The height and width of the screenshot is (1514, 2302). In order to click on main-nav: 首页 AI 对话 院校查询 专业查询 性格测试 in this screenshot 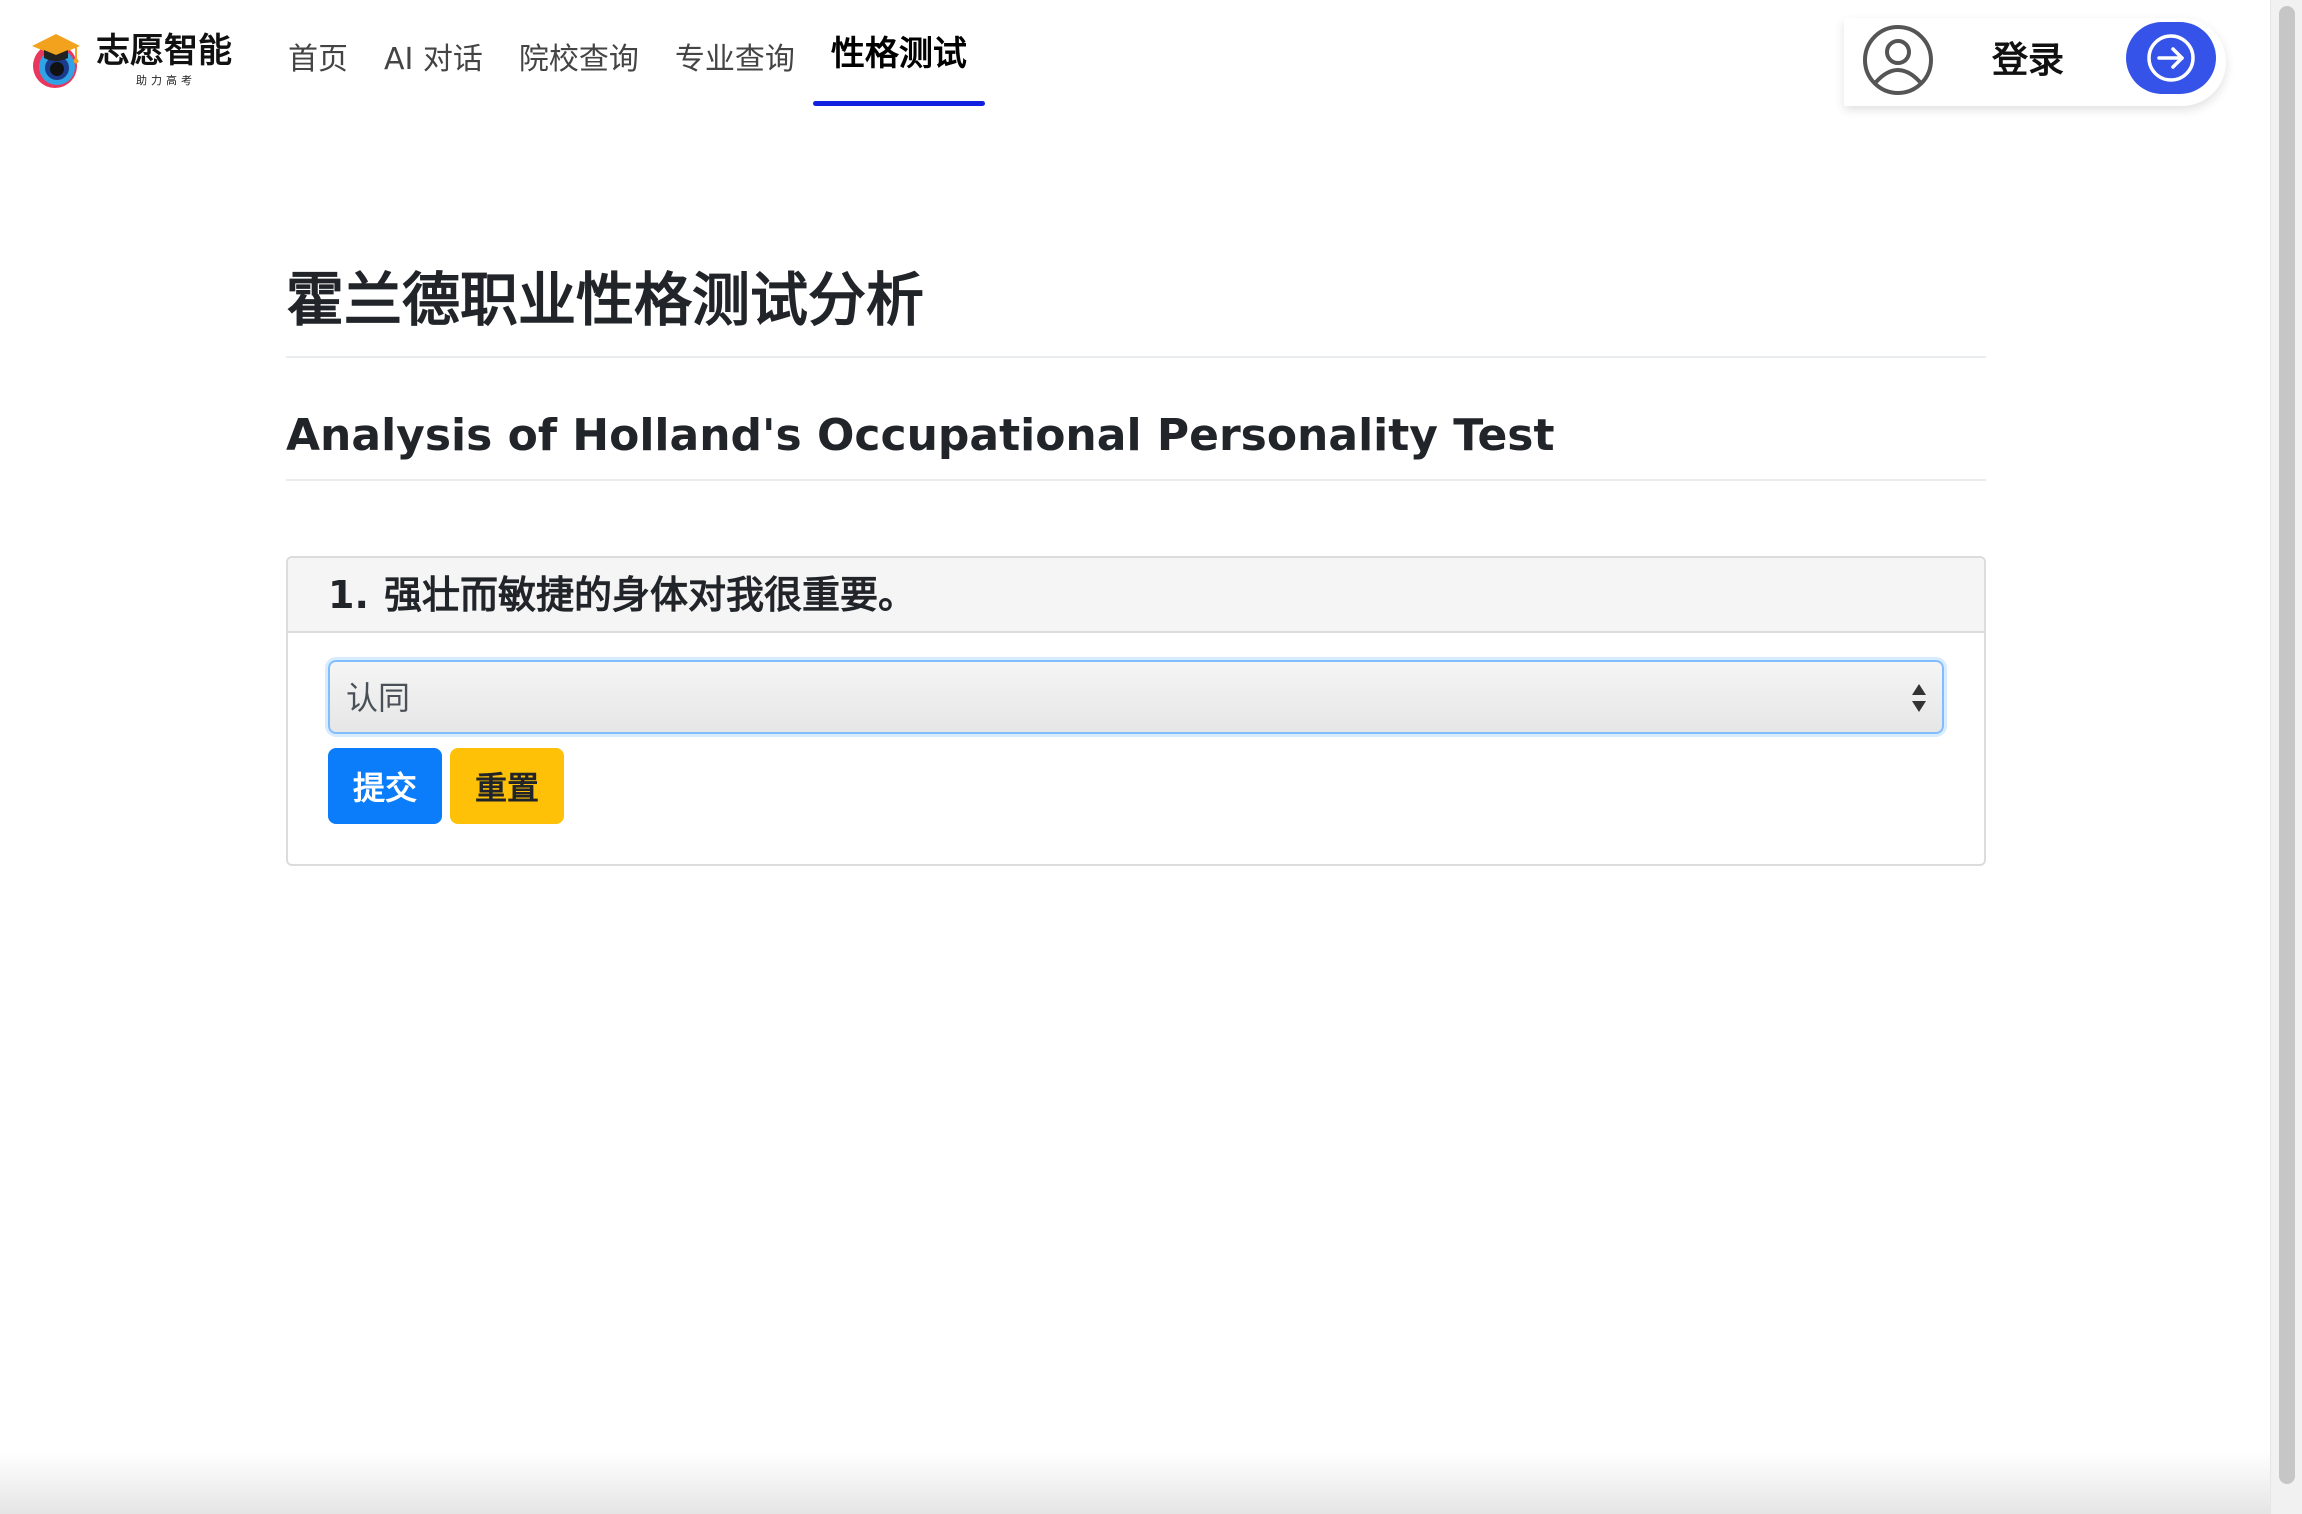, I will do `click(627, 68)`.